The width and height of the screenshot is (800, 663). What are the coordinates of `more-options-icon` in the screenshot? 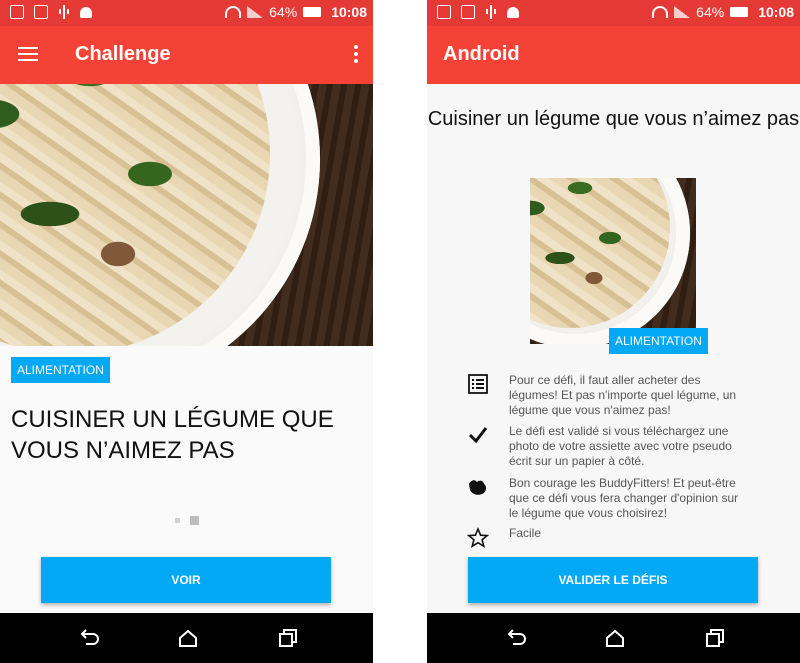 It's located at (356, 55).